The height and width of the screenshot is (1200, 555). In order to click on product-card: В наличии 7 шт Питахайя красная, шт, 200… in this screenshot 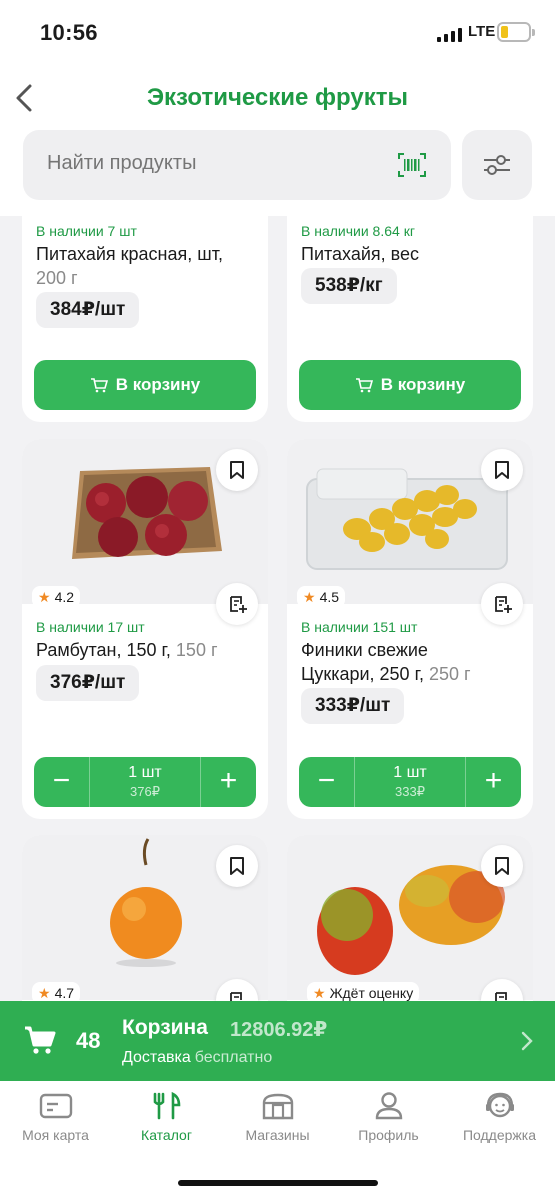, I will do `click(145, 319)`.